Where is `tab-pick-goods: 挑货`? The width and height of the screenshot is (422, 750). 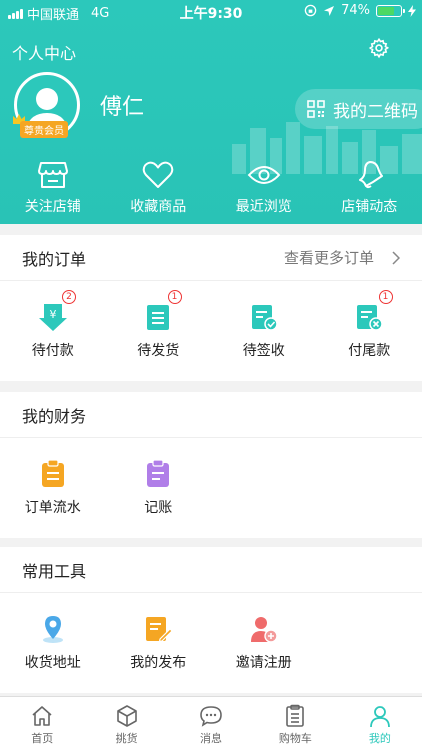
tab-pick-goods: 挑货 is located at coordinates (126, 723).